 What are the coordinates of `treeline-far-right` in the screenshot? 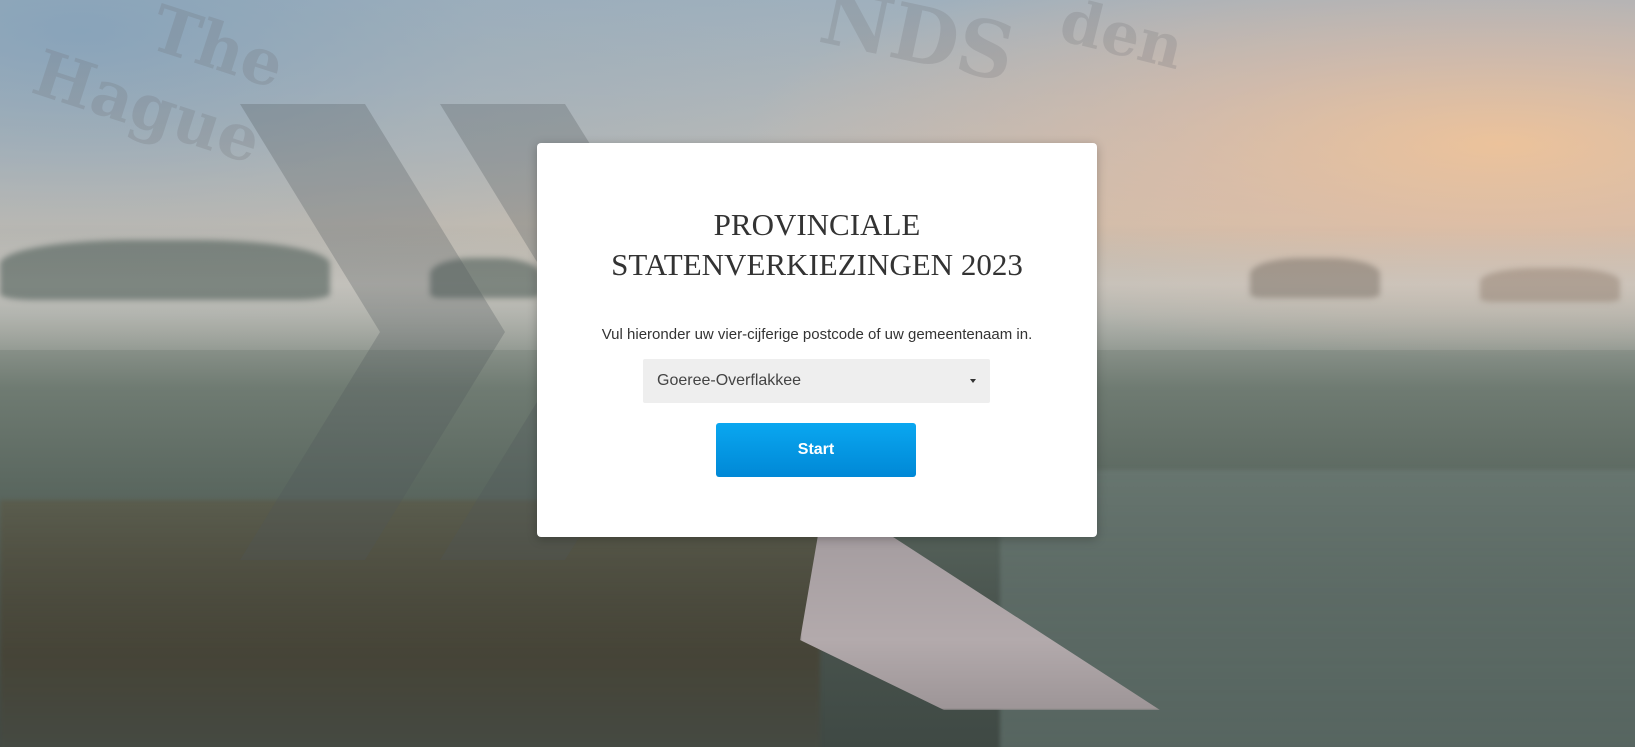 It's located at (1550, 285).